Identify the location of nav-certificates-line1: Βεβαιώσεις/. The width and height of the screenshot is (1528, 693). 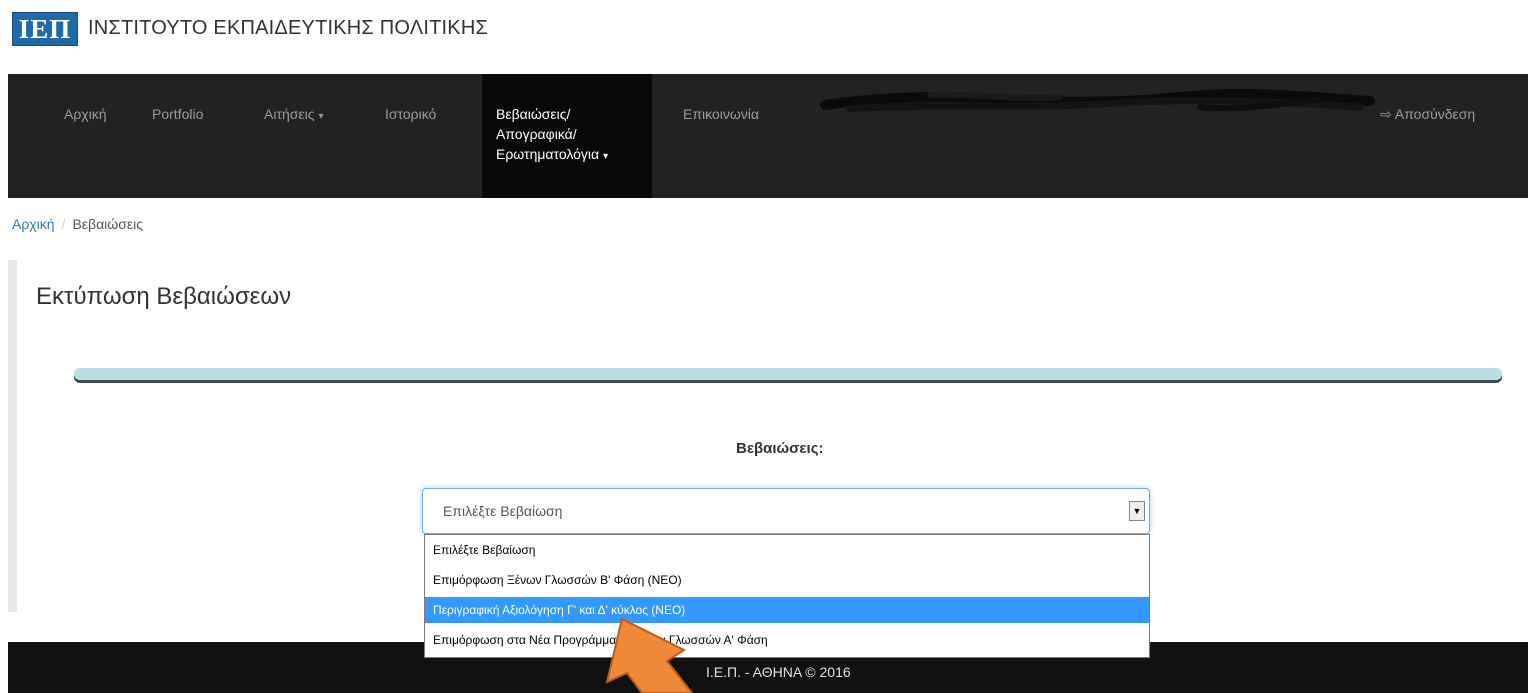
(533, 114).